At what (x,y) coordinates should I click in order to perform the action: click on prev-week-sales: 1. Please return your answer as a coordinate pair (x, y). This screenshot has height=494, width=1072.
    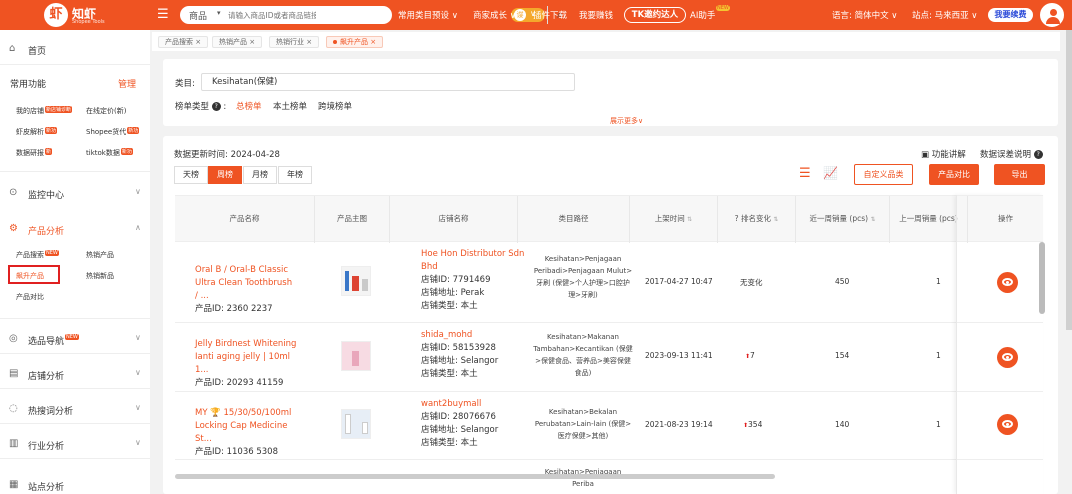
    Looking at the image, I should click on (938, 424).